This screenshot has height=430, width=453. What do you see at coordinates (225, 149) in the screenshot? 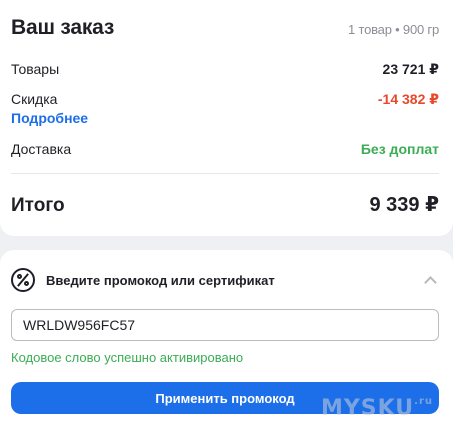
I see `delivery-row: Доставка Без доплат` at bounding box center [225, 149].